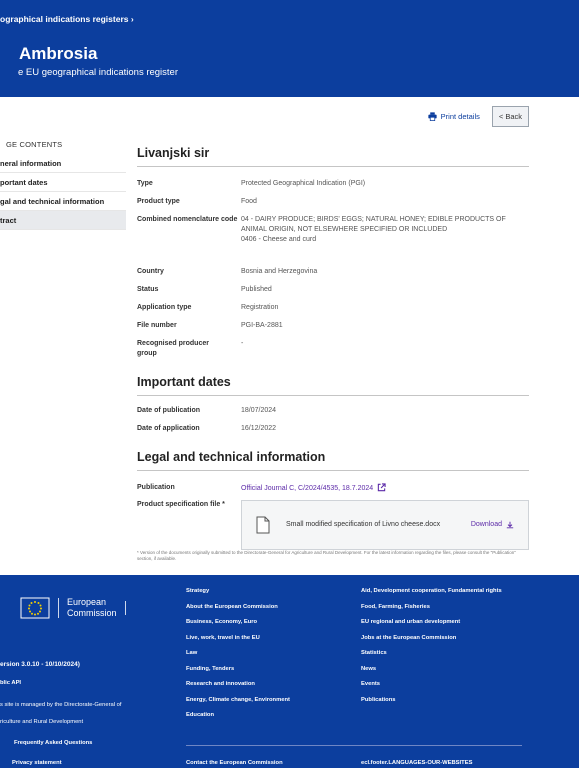  I want to click on footer-link: Statistics, so click(431, 658).